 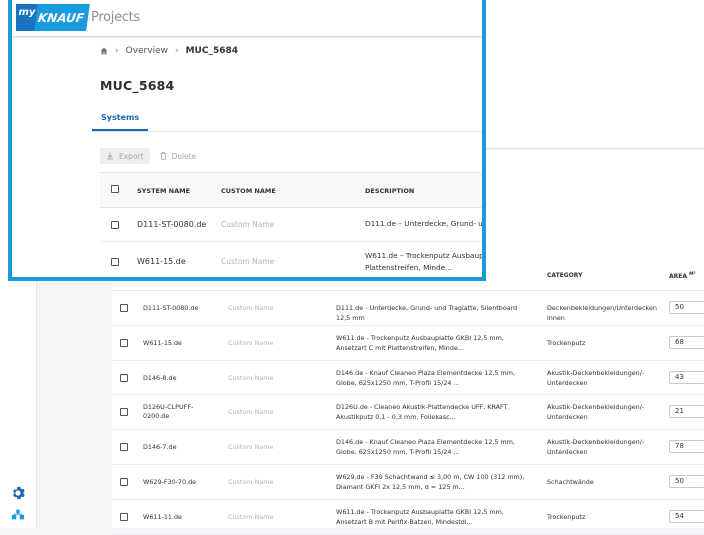 I want to click on select-all-checkbox, so click(x=115, y=189).